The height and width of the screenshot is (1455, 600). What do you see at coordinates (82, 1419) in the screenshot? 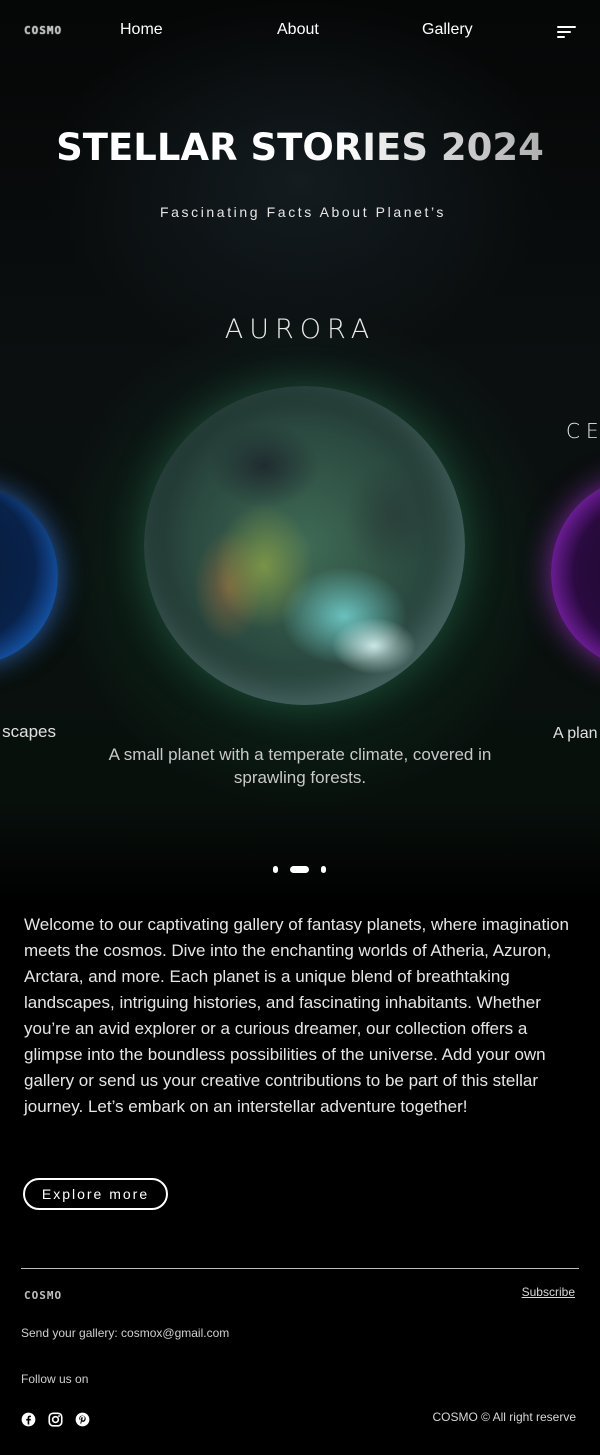
I see `pinterest-icon` at bounding box center [82, 1419].